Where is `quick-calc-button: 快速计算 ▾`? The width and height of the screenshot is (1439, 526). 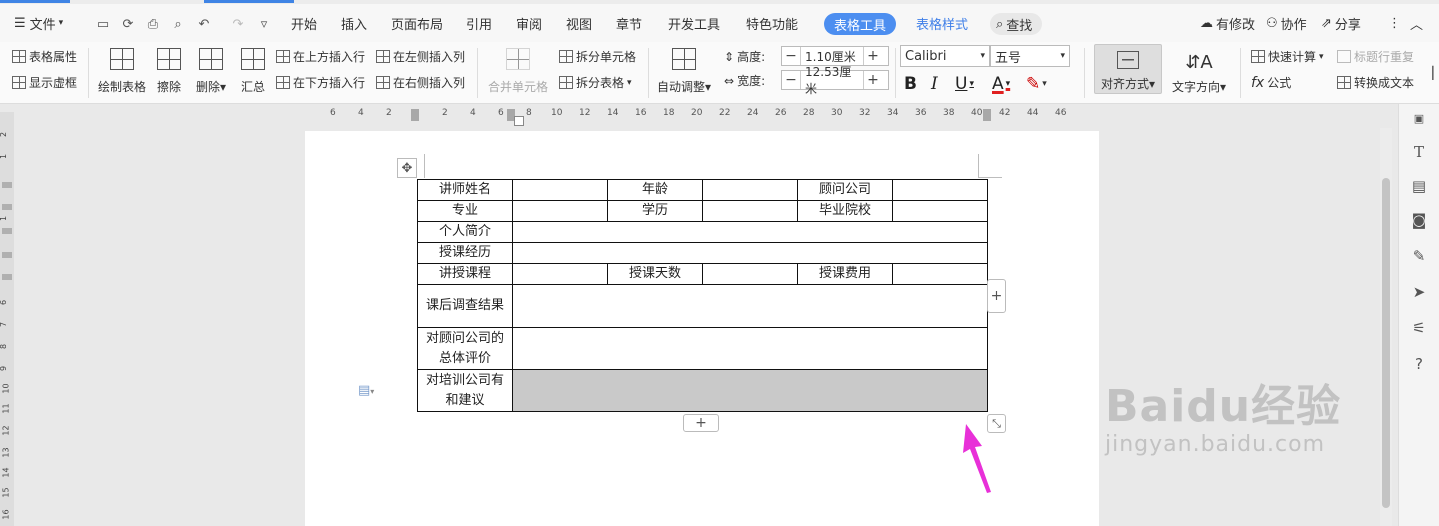 quick-calc-button: 快速计算 ▾ is located at coordinates (1287, 56).